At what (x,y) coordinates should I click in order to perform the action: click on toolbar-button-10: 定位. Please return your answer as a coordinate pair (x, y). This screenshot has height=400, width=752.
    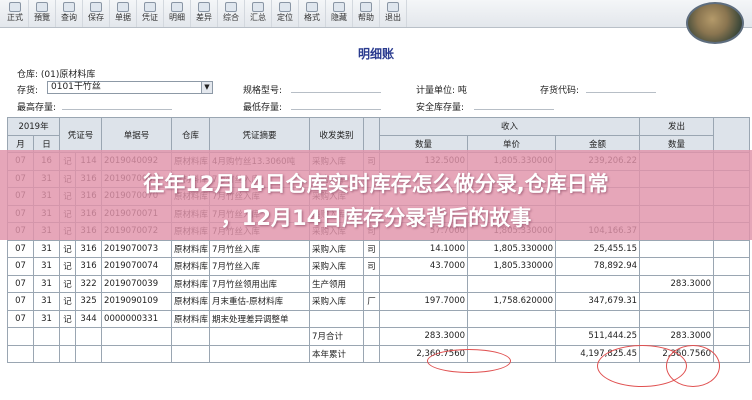
    Looking at the image, I should click on (285, 13).